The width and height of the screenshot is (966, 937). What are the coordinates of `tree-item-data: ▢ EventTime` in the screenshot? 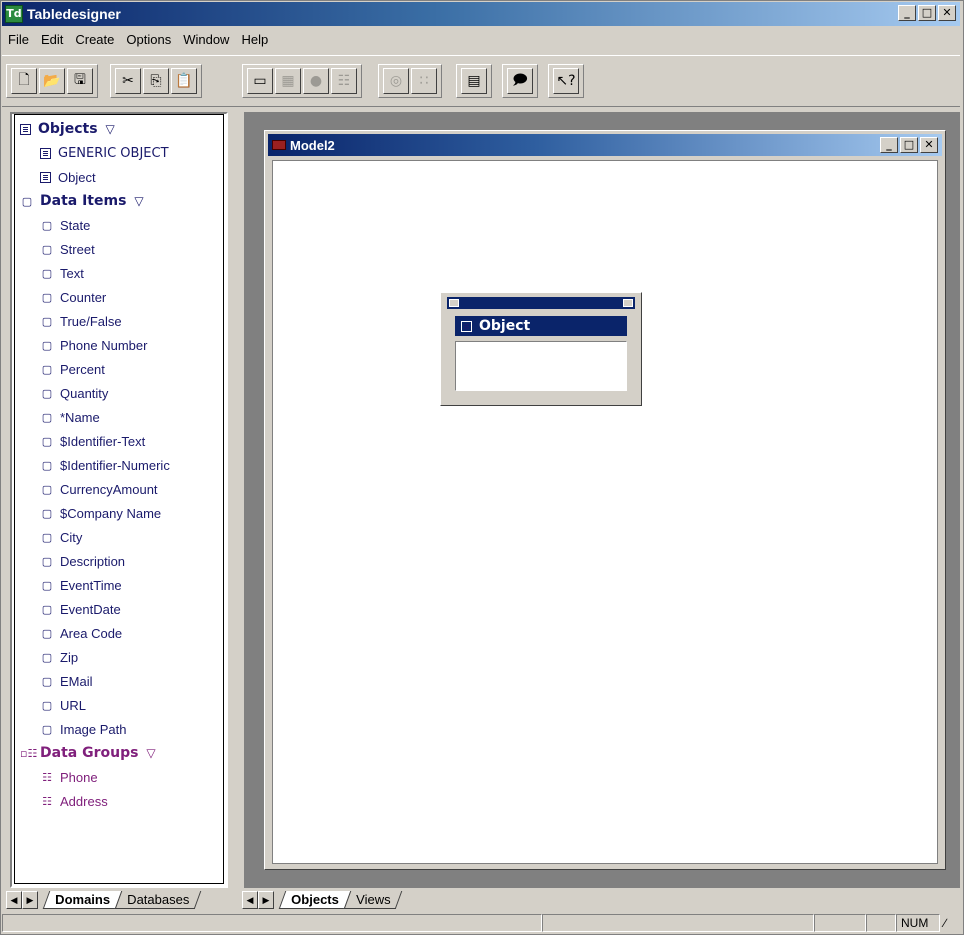 It's located at (81, 585).